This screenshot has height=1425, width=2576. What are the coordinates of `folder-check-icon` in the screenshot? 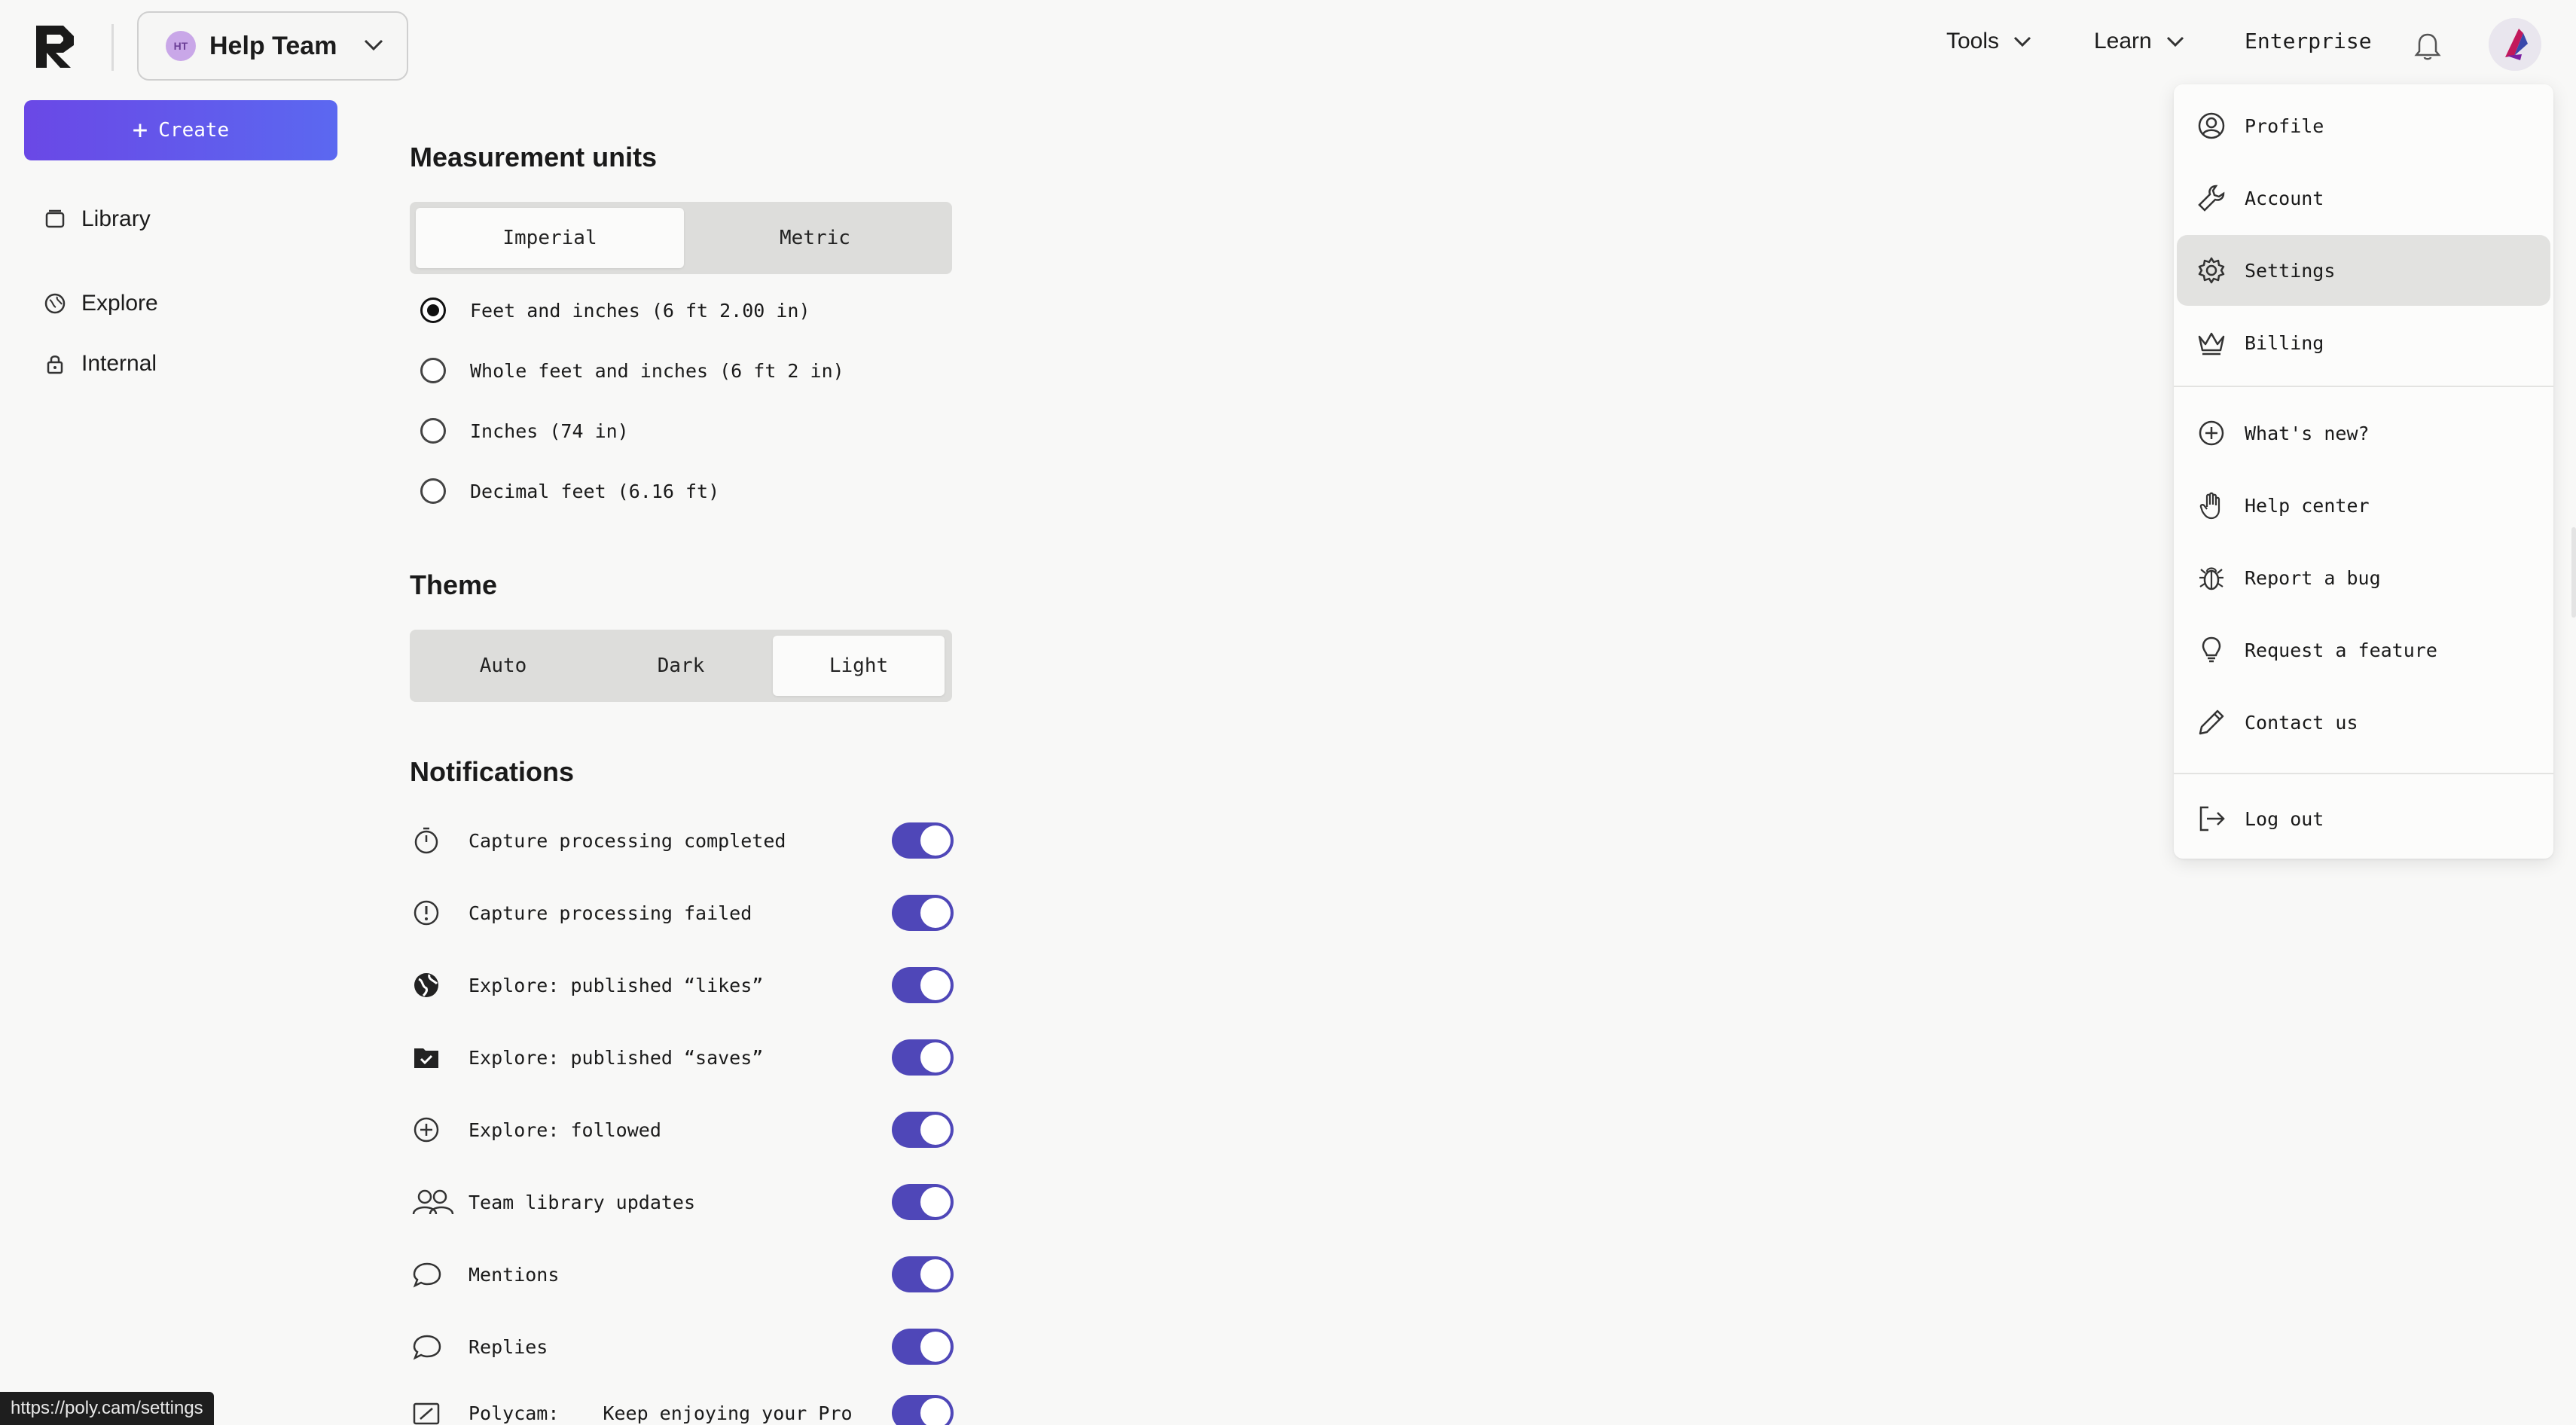 It's located at (434, 1057).